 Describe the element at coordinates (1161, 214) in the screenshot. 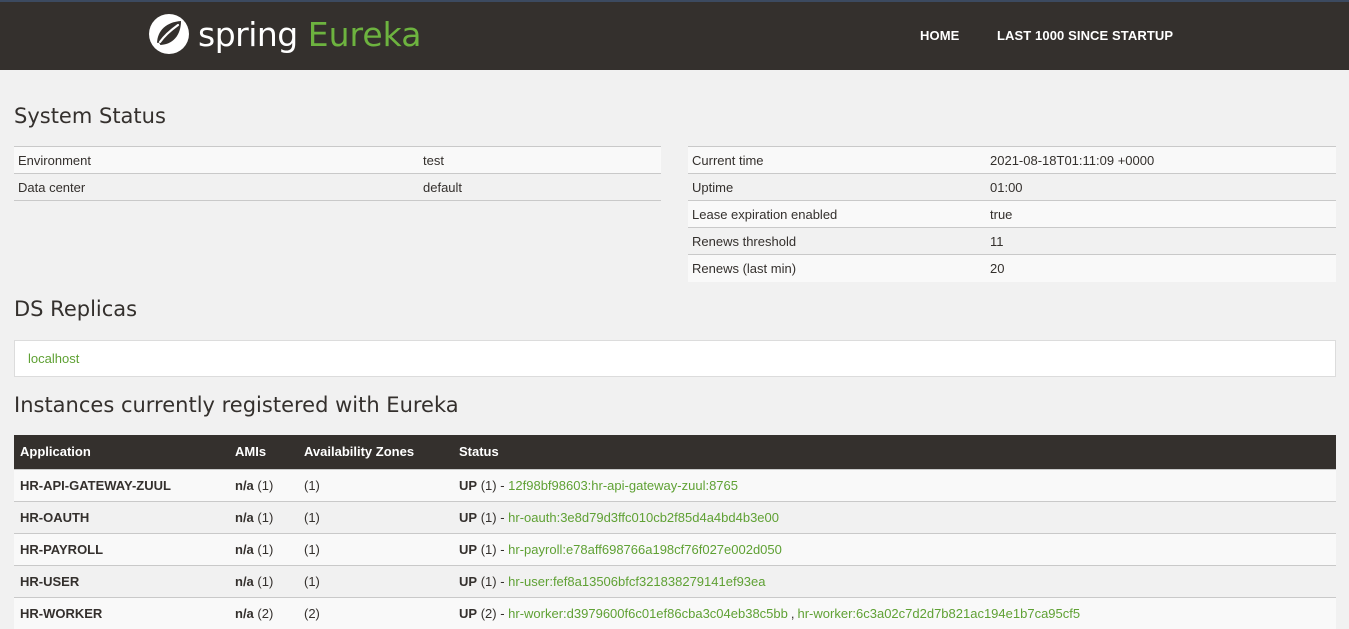

I see `status-value: true` at that location.